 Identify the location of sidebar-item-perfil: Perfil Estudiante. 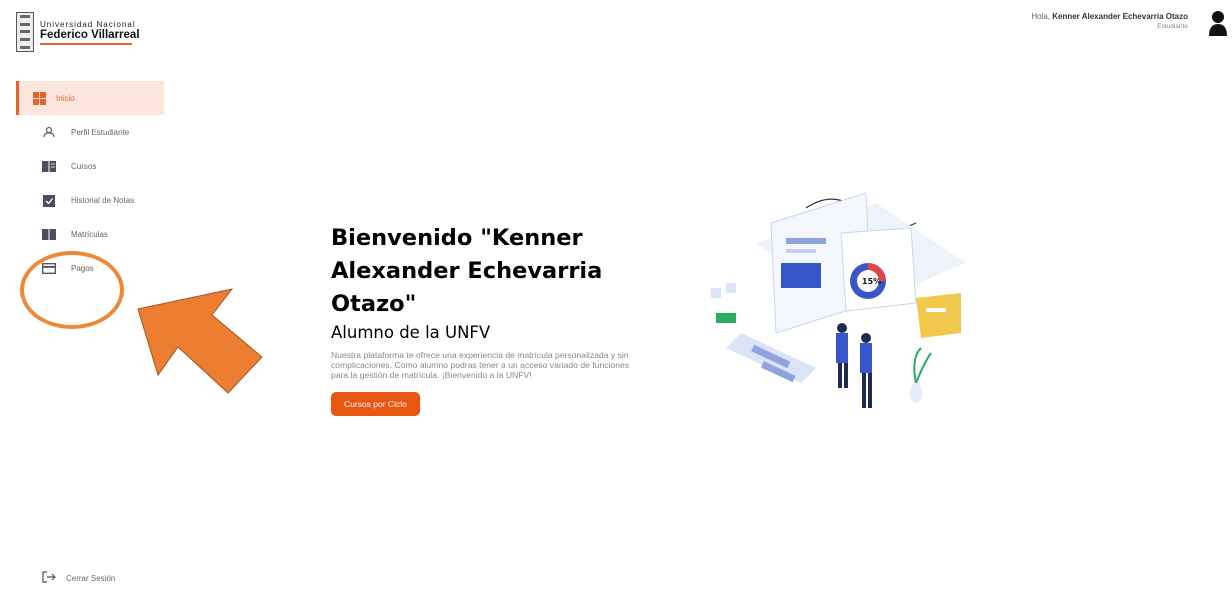
(90, 132).